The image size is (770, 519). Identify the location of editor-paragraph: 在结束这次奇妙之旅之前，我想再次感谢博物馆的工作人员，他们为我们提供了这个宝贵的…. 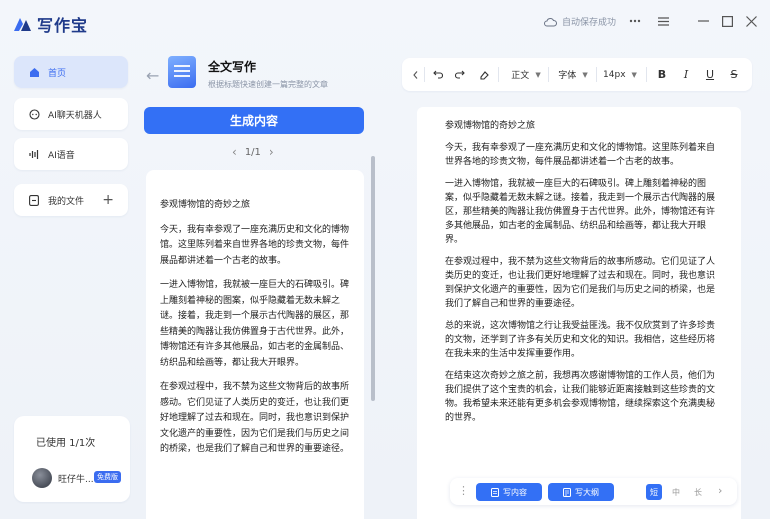
(580, 397).